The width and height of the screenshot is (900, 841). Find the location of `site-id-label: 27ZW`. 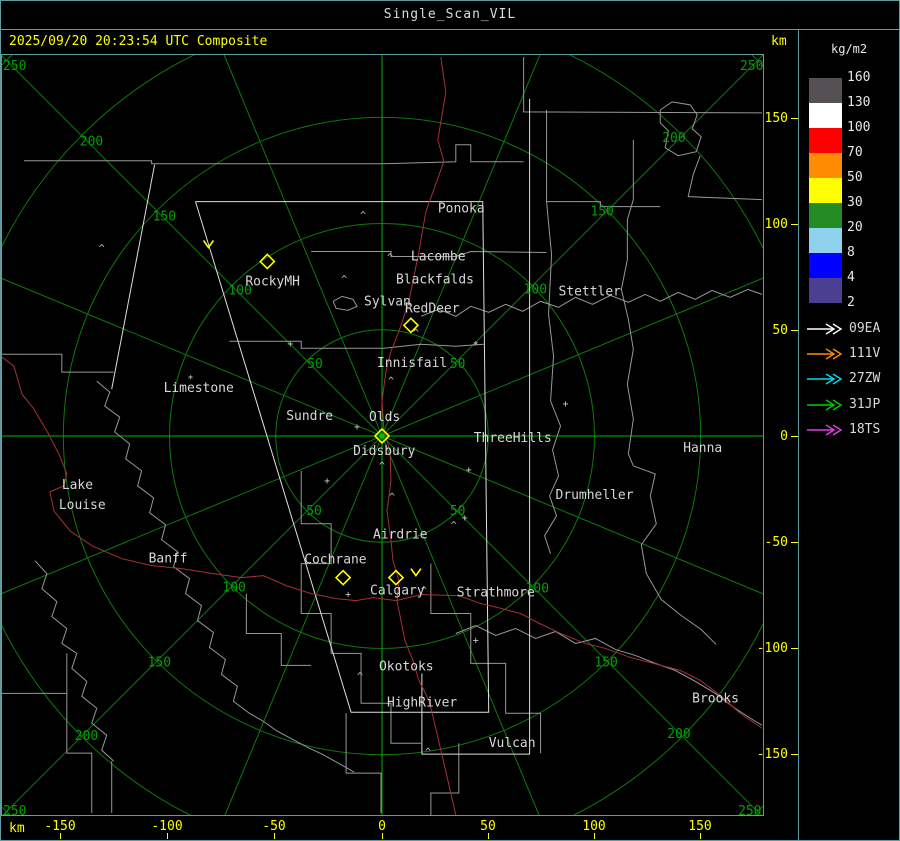

site-id-label: 27ZW is located at coordinates (865, 379).